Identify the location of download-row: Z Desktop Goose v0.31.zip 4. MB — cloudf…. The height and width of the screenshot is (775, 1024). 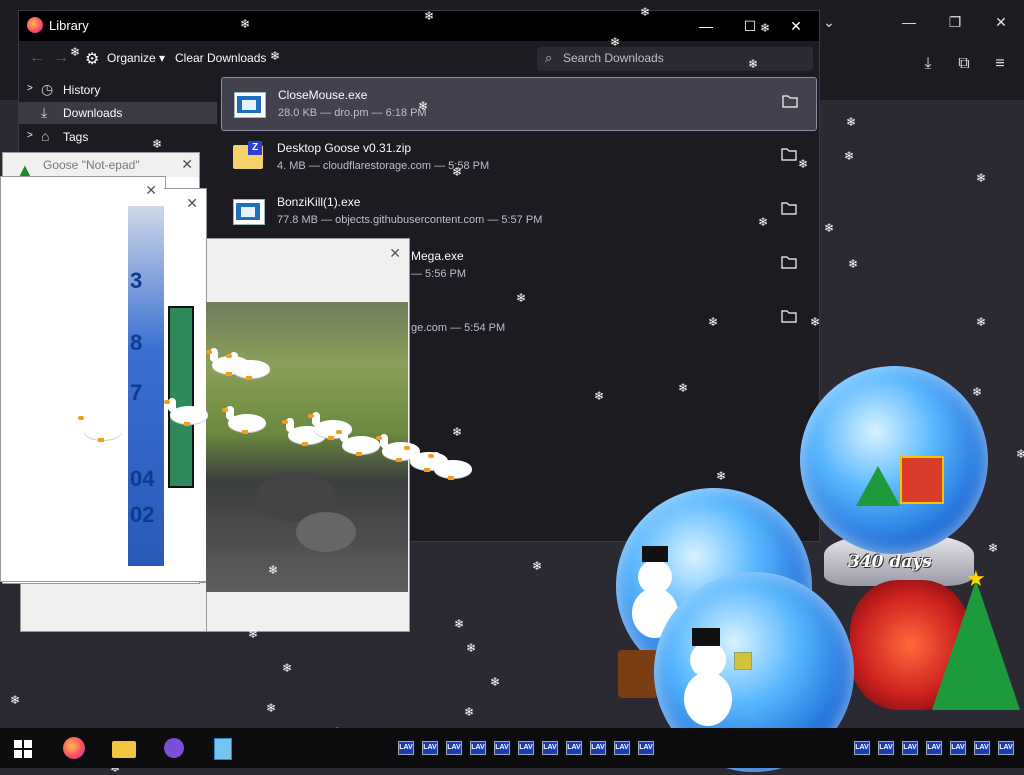
(518, 157).